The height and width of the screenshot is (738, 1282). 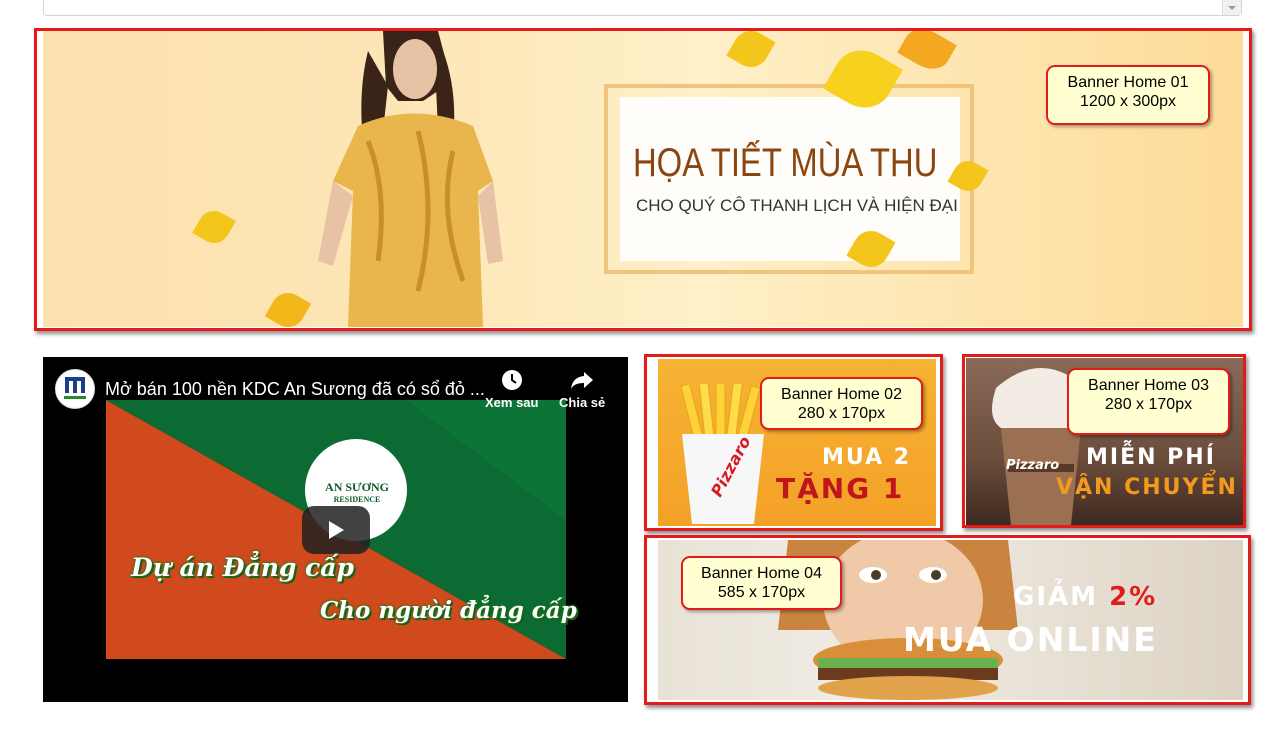 I want to click on banner-name: Banner Home 02, so click(x=841, y=394).